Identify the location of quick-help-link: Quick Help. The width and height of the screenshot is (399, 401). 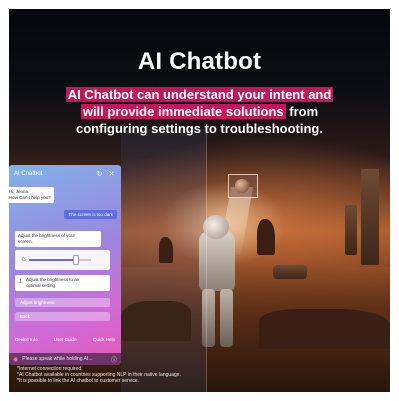
(104, 341).